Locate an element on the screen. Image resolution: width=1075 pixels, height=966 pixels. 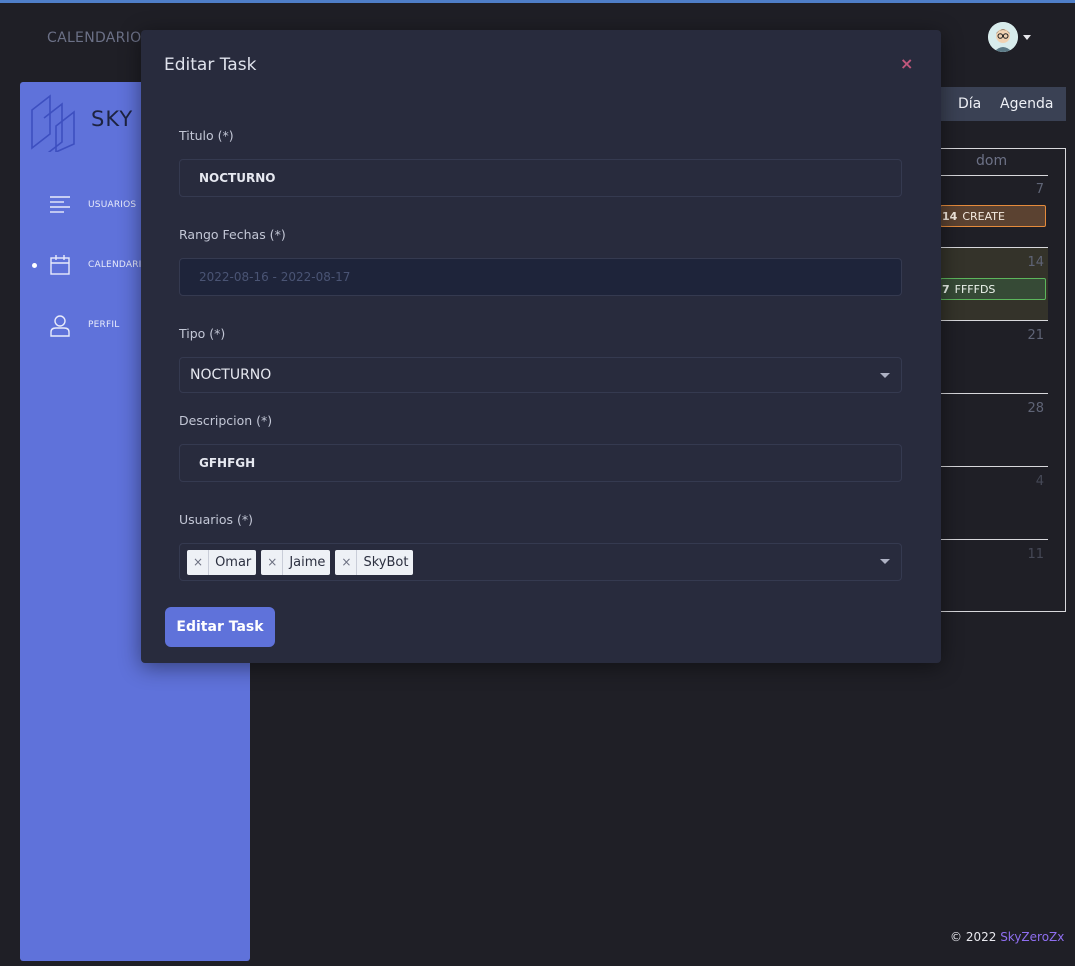
top-accent-bar is located at coordinates (537, 1).